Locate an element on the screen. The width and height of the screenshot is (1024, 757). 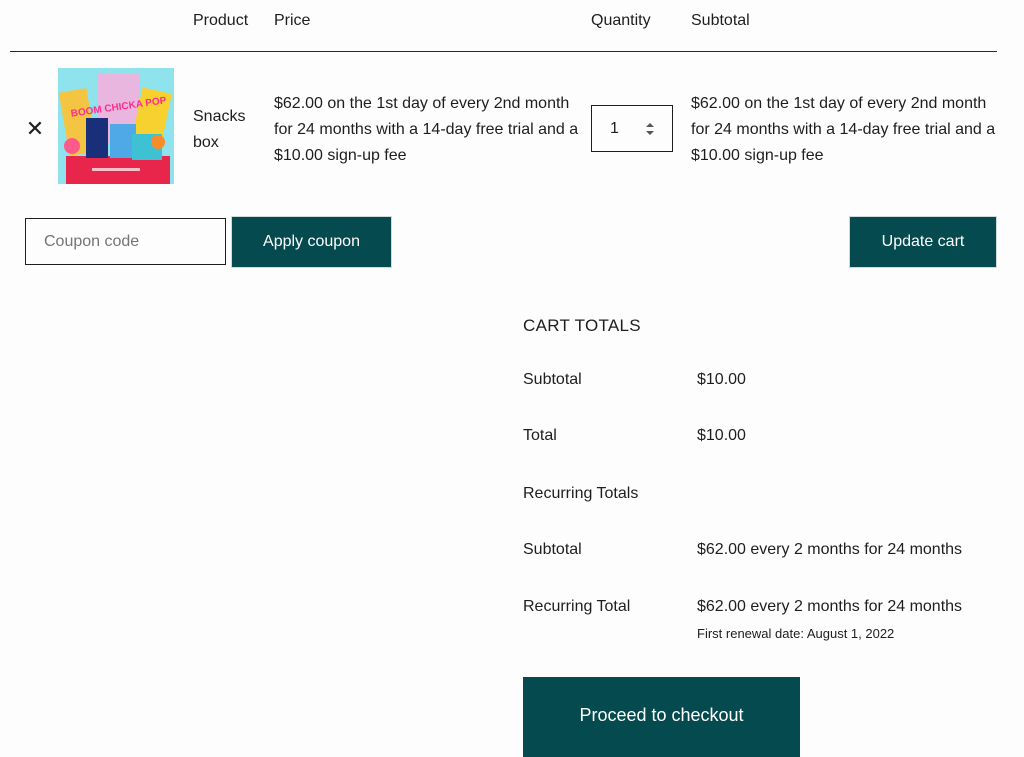
spinner-arrows-icon is located at coordinates (650, 129).